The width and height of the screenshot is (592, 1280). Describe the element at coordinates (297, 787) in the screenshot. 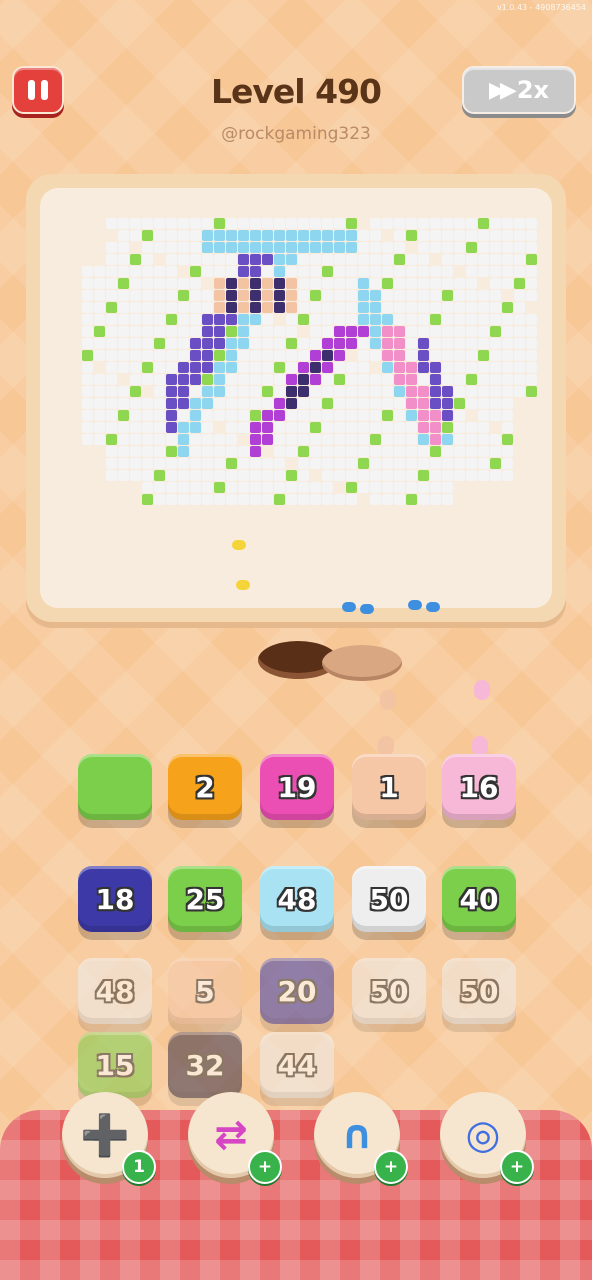

I see `block-tile-2: 19` at that location.